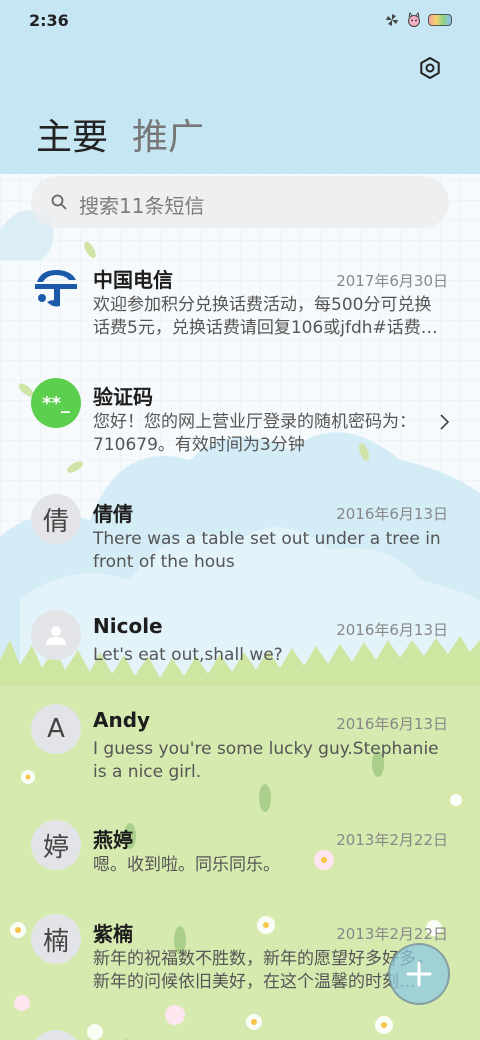 The height and width of the screenshot is (1040, 480). Describe the element at coordinates (59, 202) in the screenshot. I see `search-icon` at that location.